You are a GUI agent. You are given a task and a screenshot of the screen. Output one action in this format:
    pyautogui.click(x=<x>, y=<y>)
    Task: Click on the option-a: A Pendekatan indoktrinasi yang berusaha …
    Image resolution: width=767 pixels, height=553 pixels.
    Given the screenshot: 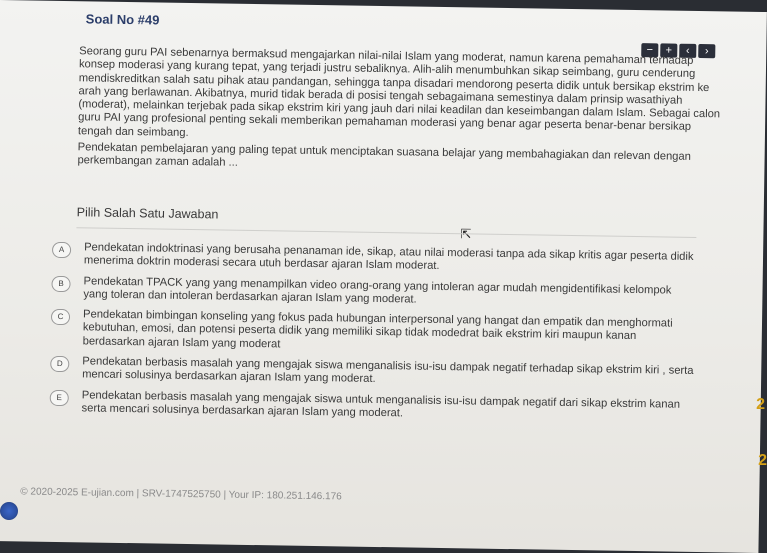 What is the action you would take?
    pyautogui.click(x=366, y=259)
    